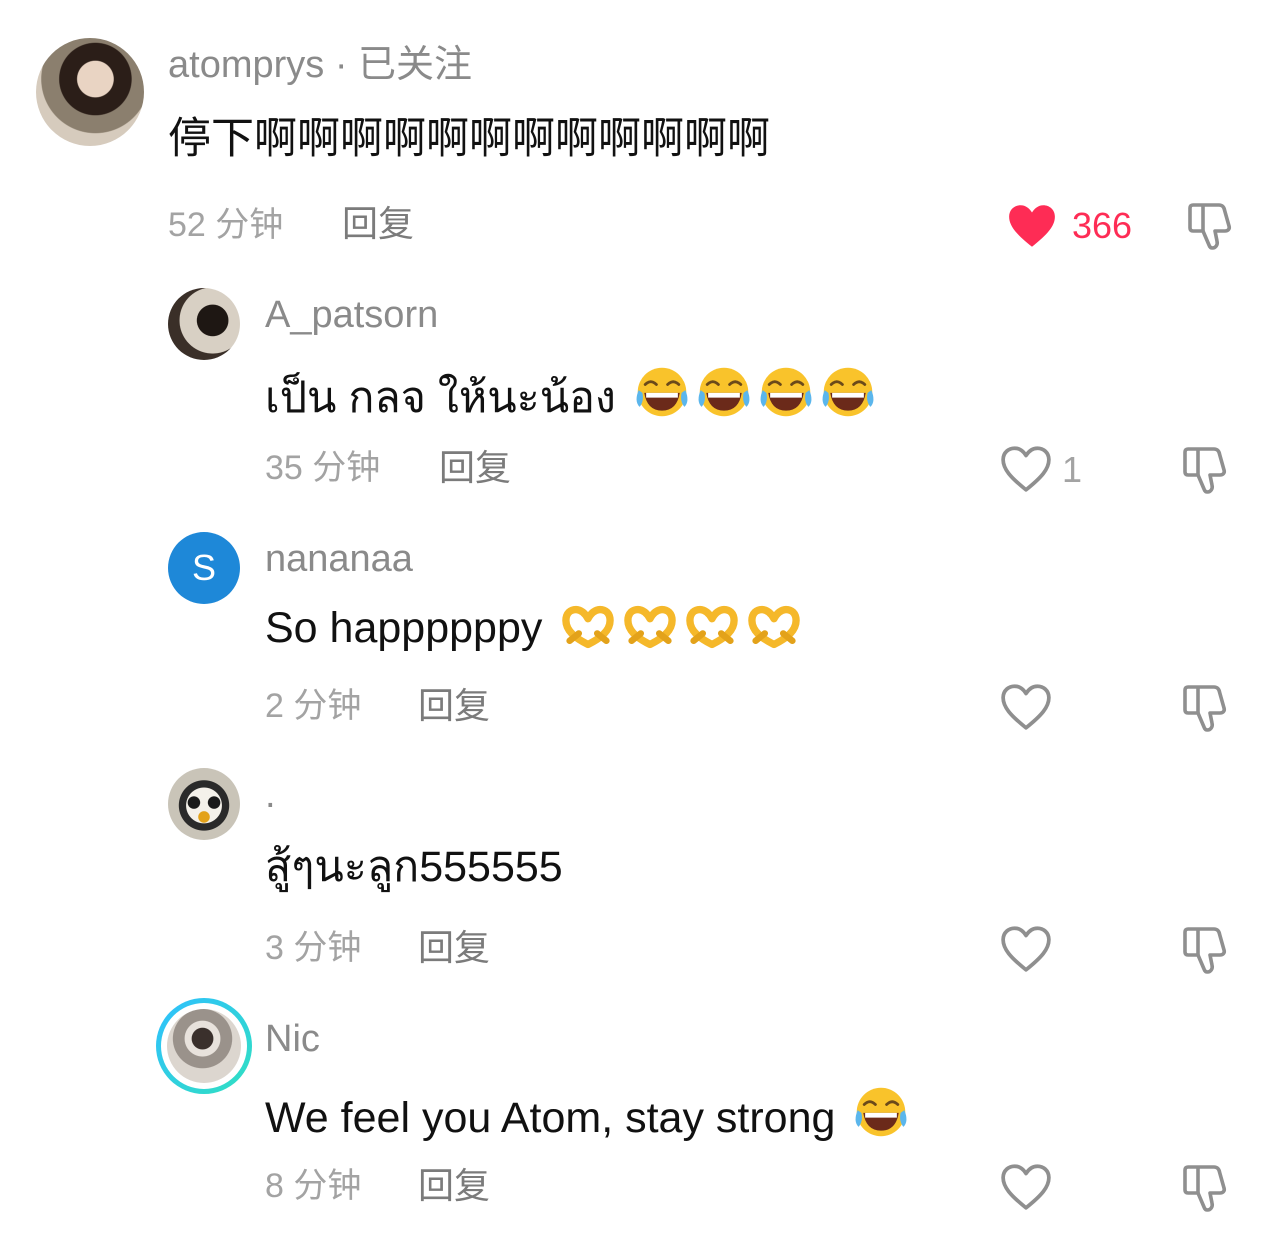 The image size is (1284, 1235). Describe the element at coordinates (351, 315) in the screenshot. I see `comment-username: A_patsorn` at that location.